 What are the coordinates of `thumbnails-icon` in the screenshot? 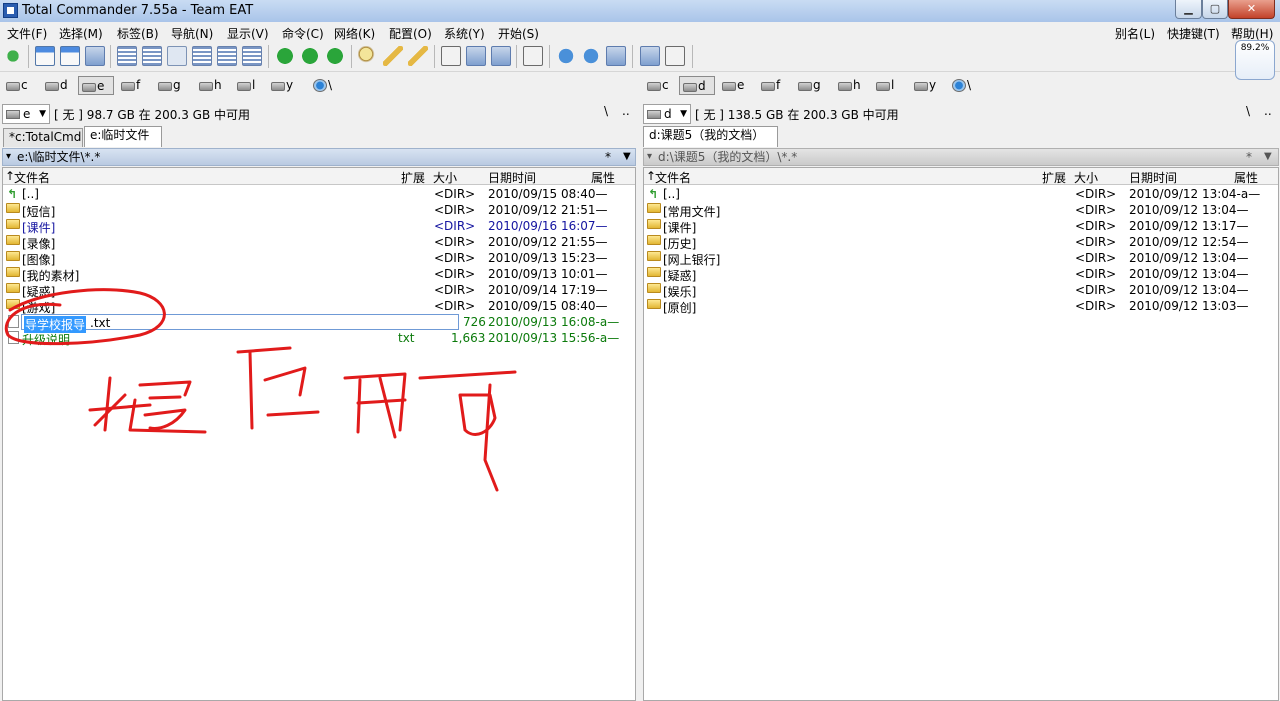 It's located at (95, 56).